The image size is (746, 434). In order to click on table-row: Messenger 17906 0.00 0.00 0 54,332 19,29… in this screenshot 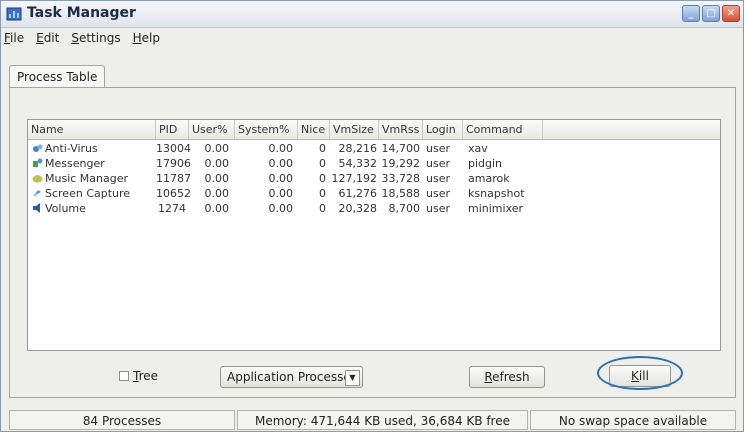, I will do `click(374, 163)`.